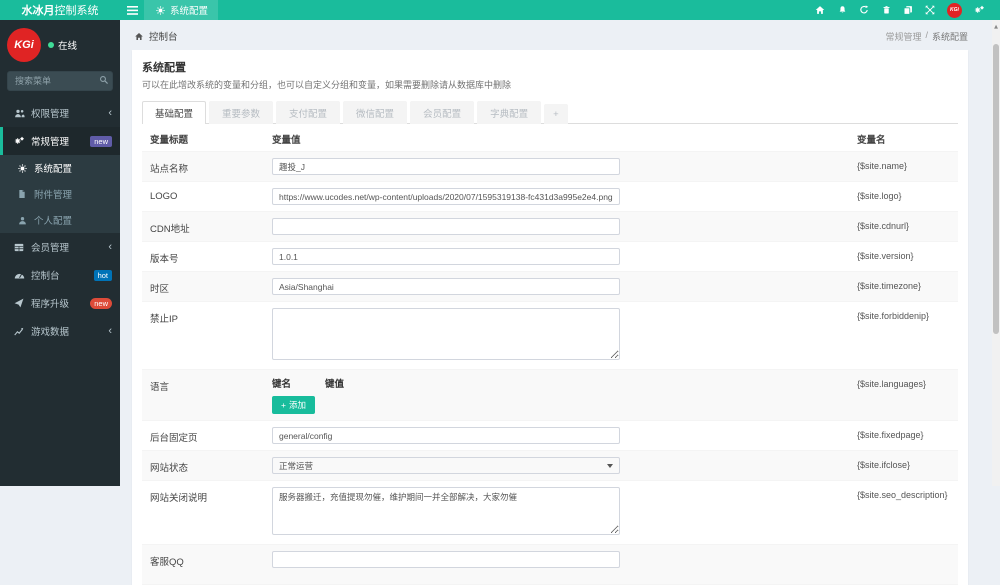  Describe the element at coordinates (908, 10) in the screenshot. I see `copy-button` at that location.